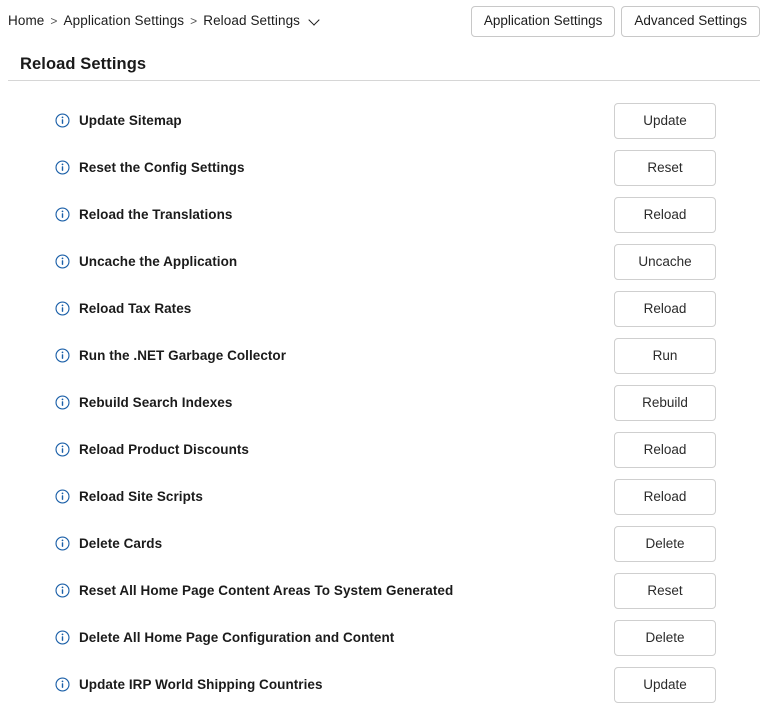 The width and height of the screenshot is (768, 708). Describe the element at coordinates (384, 214) in the screenshot. I see `settings-row: Reload the Translations Reload` at that location.